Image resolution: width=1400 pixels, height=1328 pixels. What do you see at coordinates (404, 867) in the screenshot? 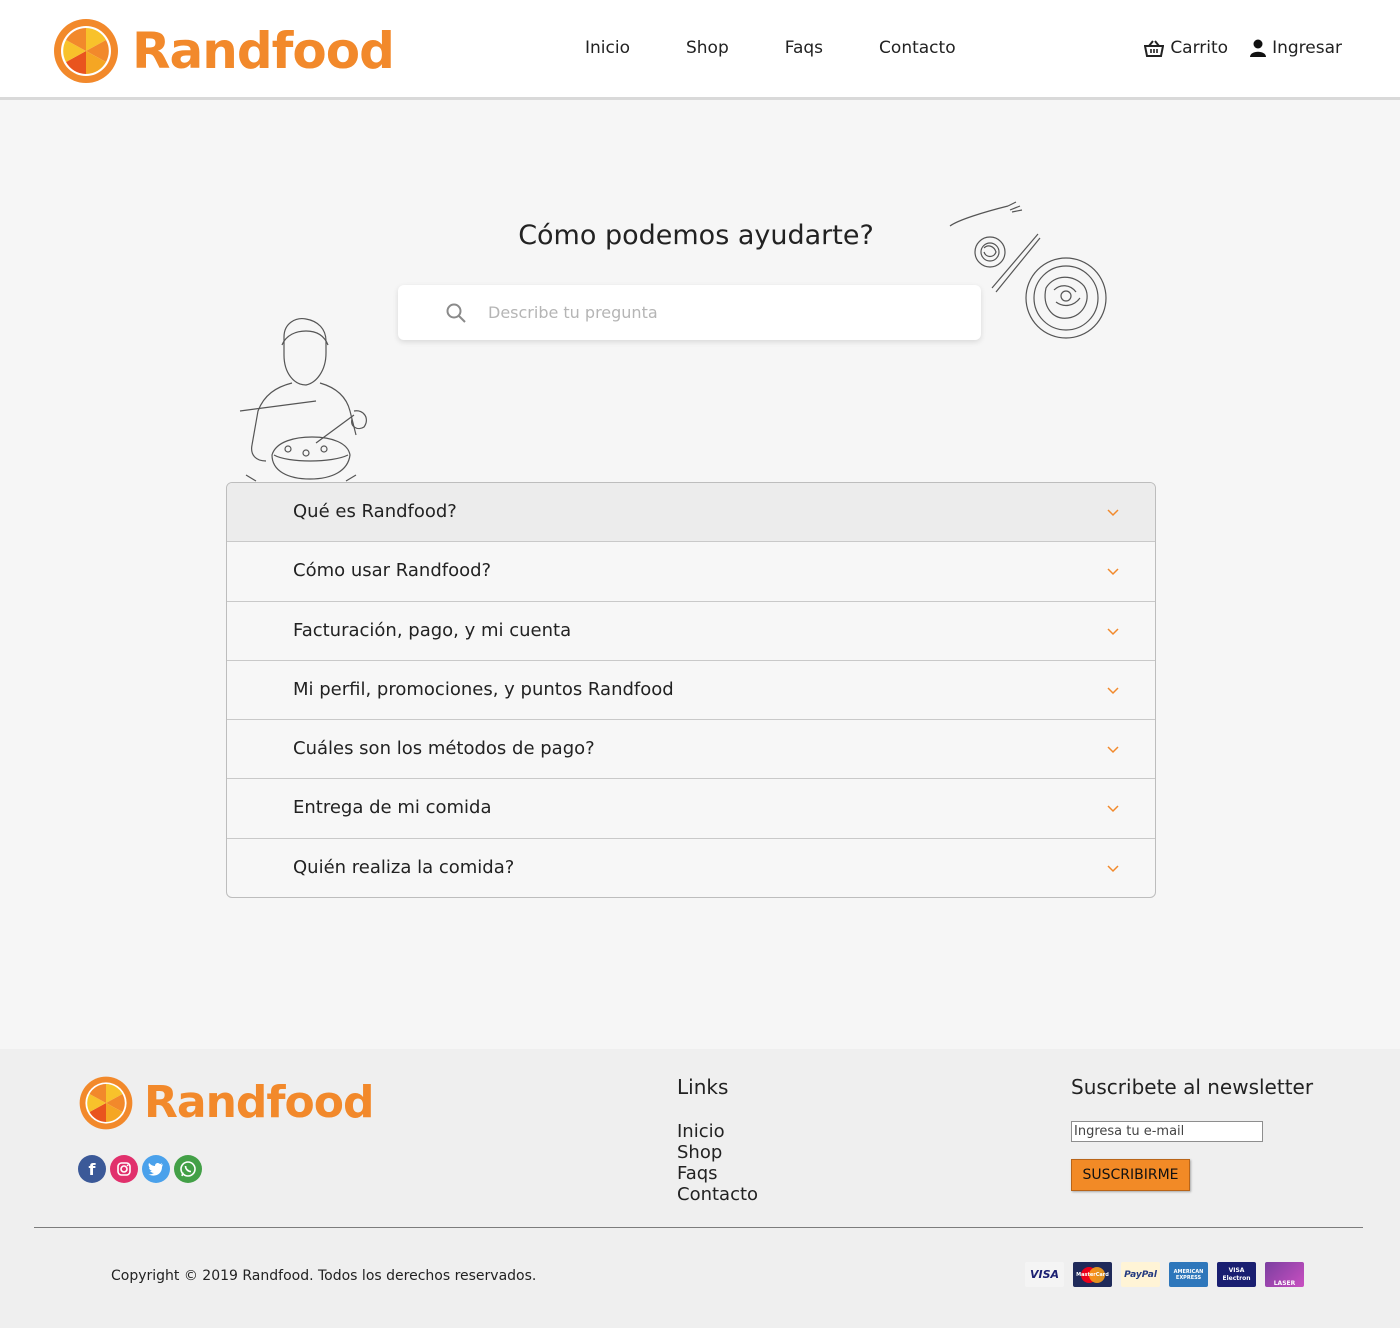
I see `faq-question: Quién realiza la comida?` at bounding box center [404, 867].